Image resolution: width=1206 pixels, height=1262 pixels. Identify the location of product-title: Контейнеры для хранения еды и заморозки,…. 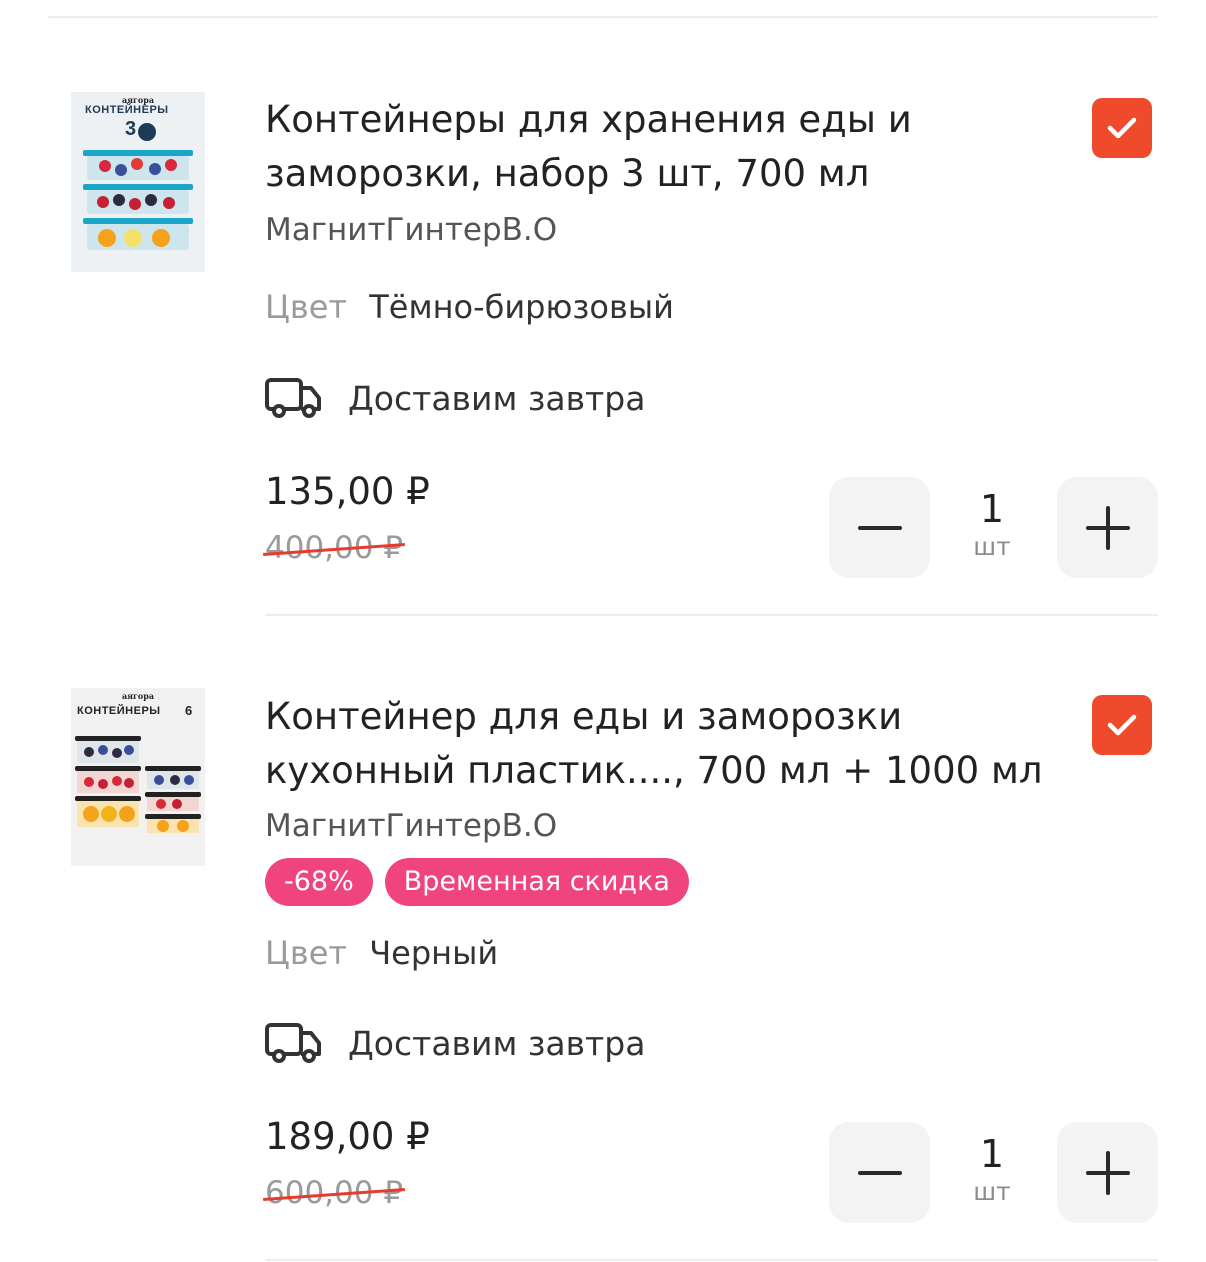
(670, 147).